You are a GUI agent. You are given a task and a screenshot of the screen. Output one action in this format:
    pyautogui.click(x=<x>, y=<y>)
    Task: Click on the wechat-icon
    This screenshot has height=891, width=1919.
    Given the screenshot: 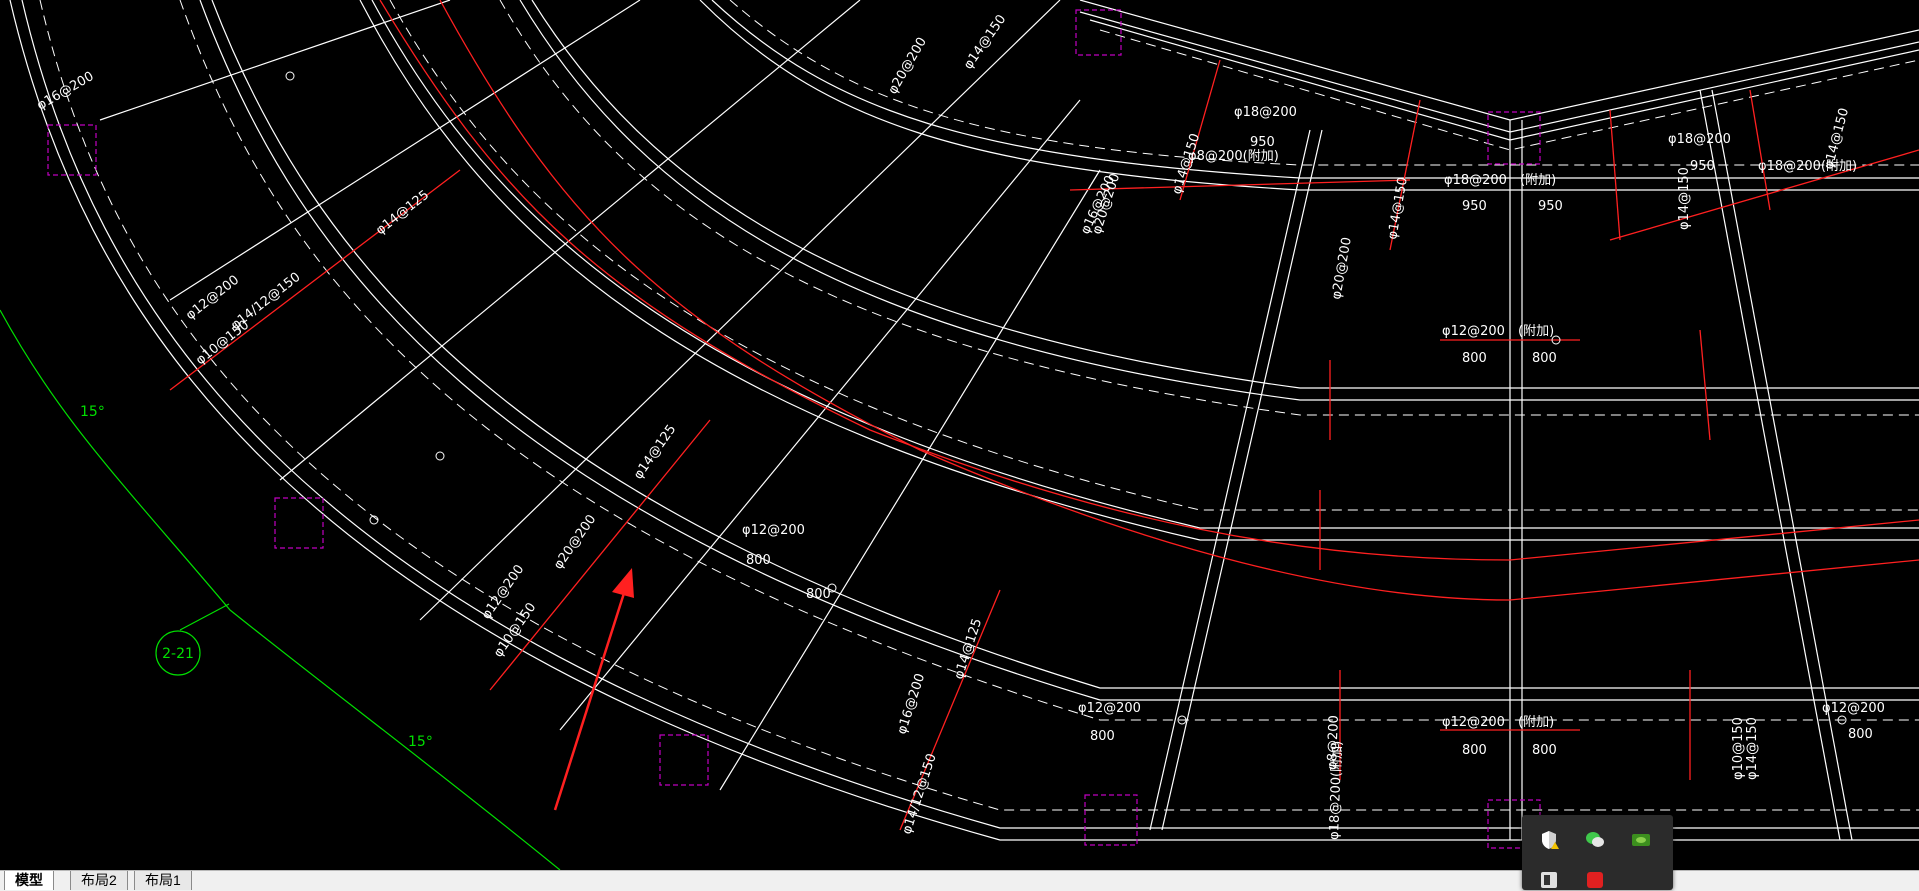 What is the action you would take?
    pyautogui.click(x=1595, y=840)
    